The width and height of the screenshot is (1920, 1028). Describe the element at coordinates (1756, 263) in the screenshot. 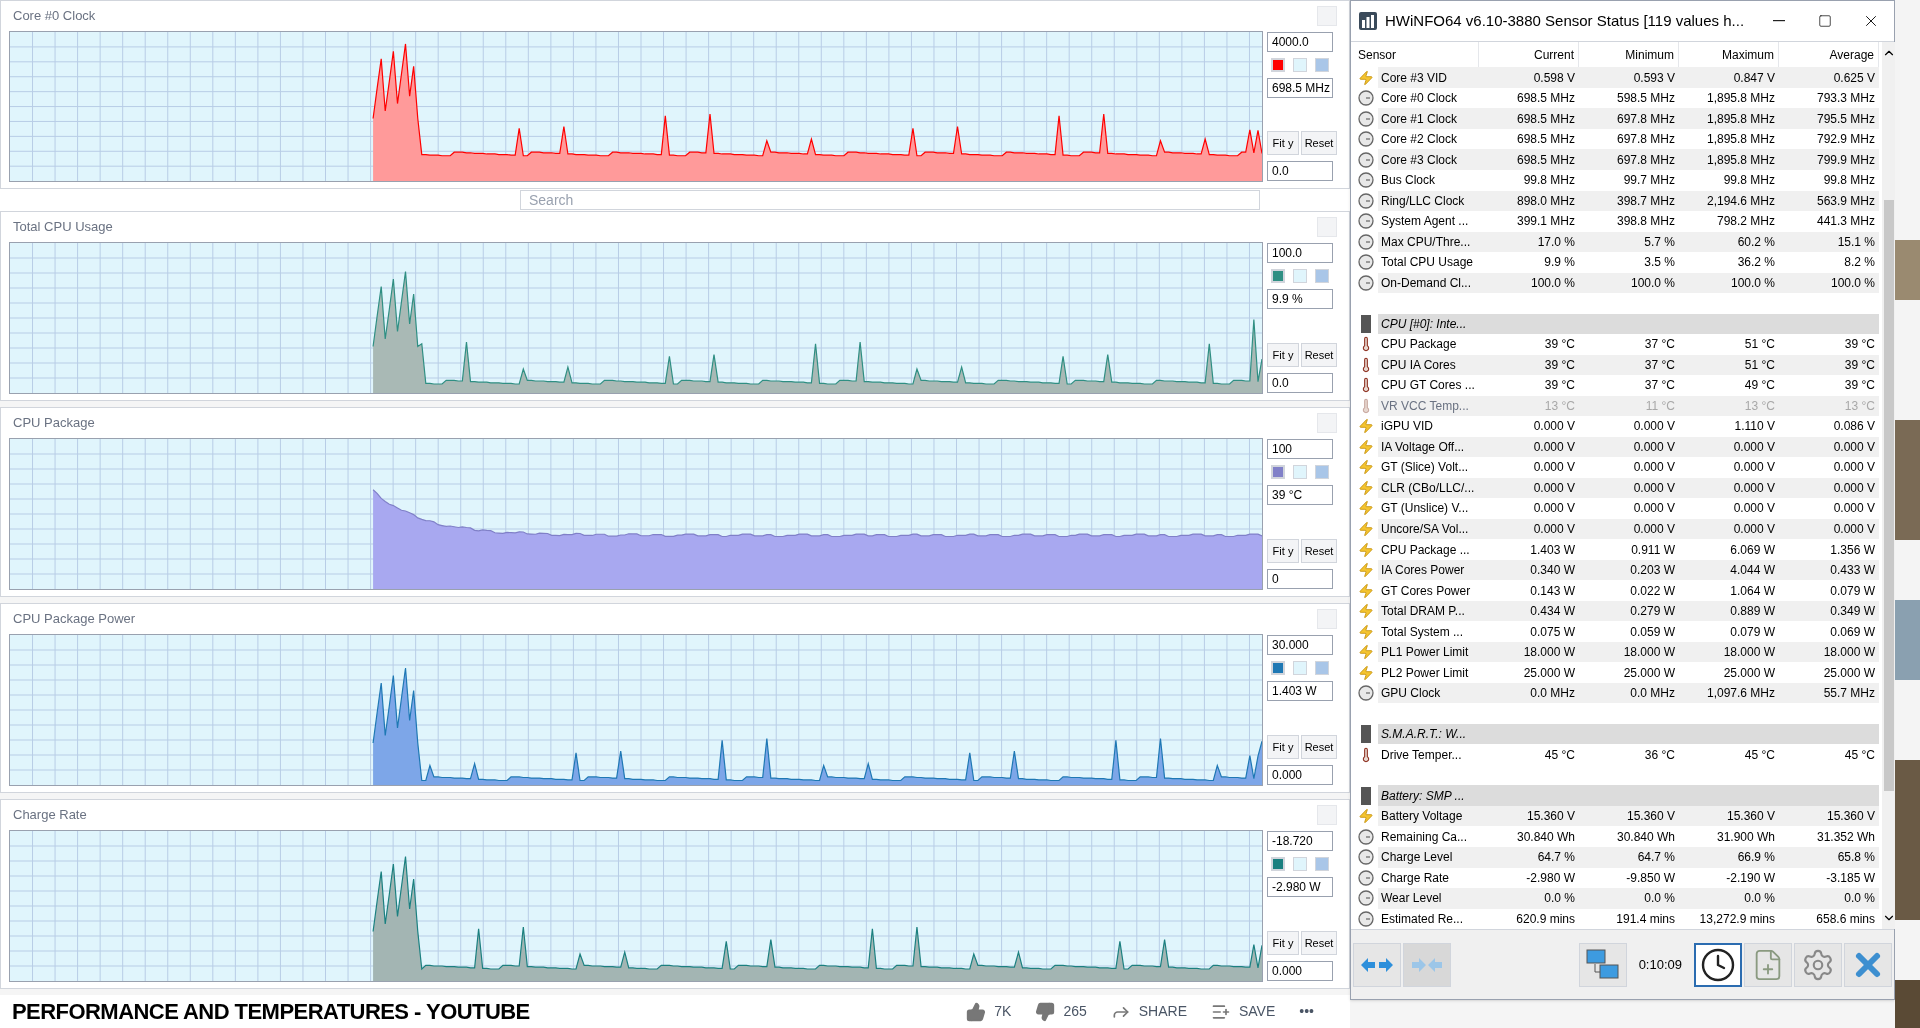

I see `sensor-value: 36.2 %` at that location.